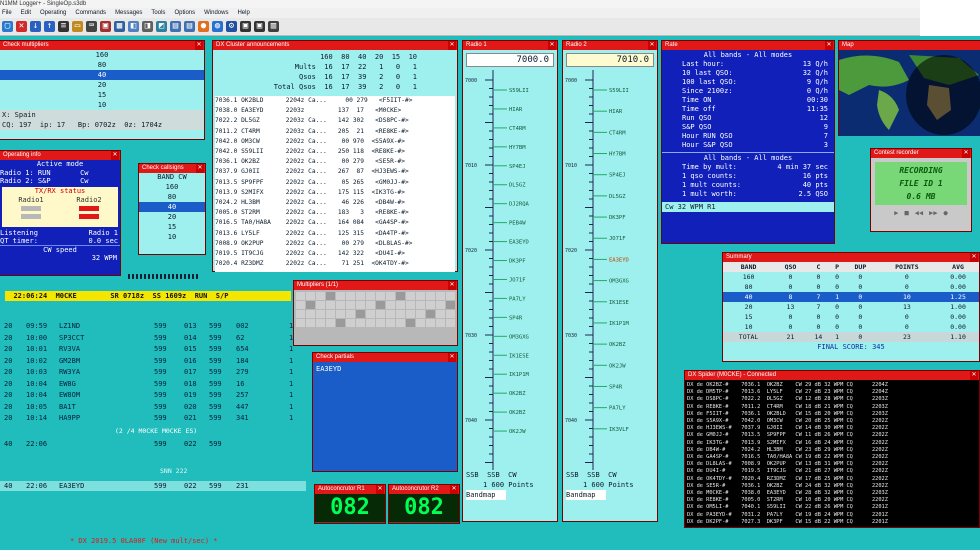  I want to click on folder-icon: ▭, so click(77, 26).